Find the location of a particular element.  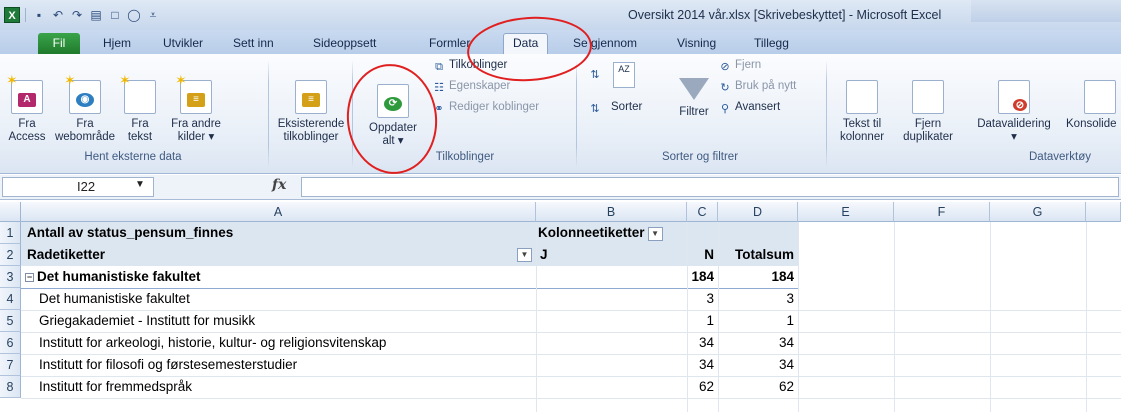

sort-az-button: ⇅ is located at coordinates (596, 74).